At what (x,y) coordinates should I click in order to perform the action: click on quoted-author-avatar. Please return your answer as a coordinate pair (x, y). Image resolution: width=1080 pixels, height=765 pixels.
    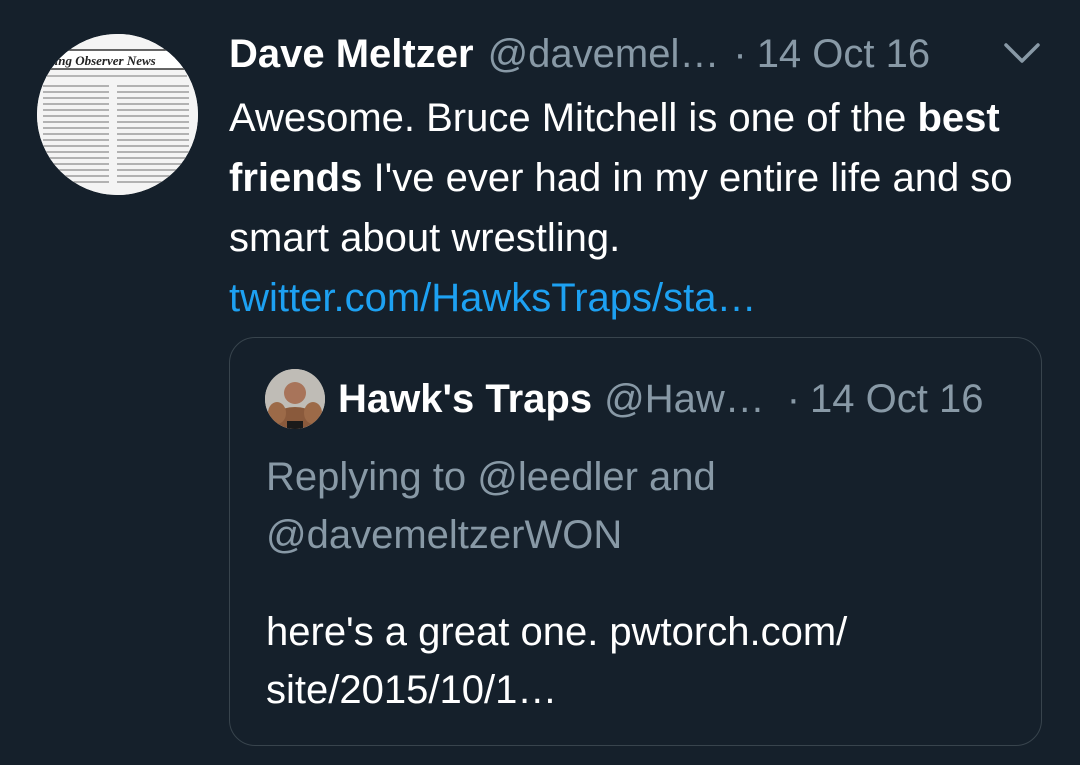
    Looking at the image, I should click on (295, 399).